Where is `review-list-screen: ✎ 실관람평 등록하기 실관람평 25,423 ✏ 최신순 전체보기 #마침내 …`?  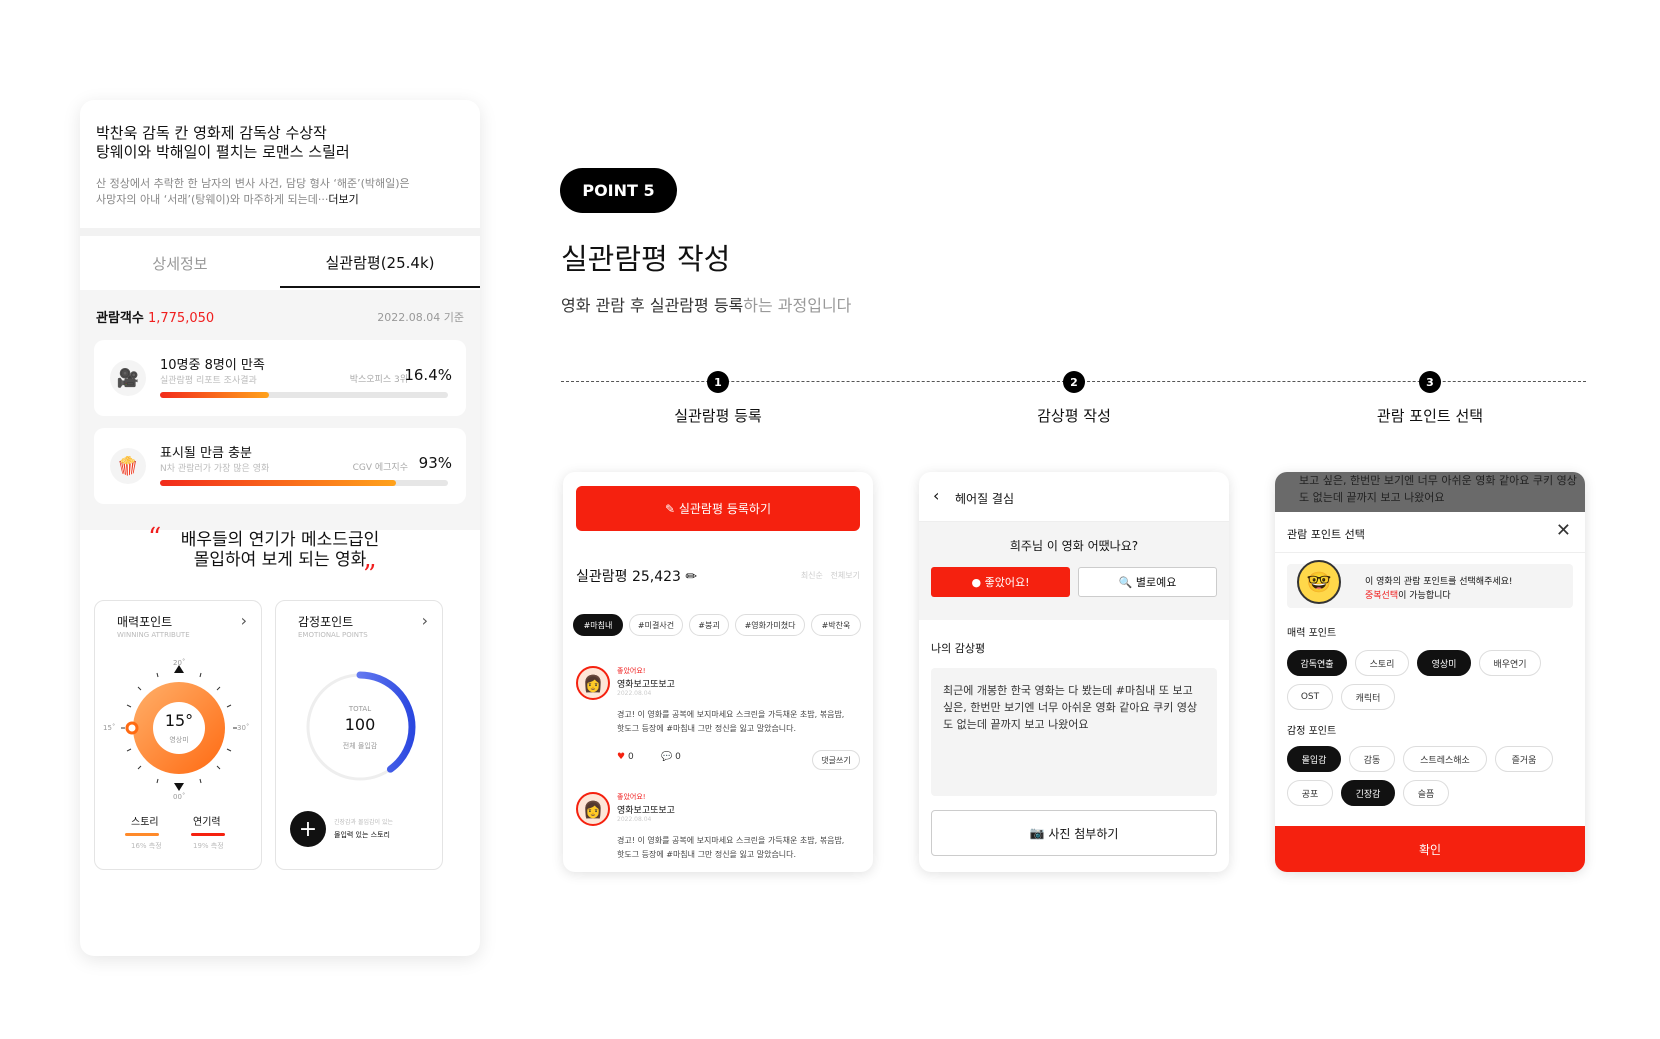 review-list-screen: ✎ 실관람평 등록하기 실관람평 25,423 ✏ 최신순 전체보기 #마침내 … is located at coordinates (718, 672).